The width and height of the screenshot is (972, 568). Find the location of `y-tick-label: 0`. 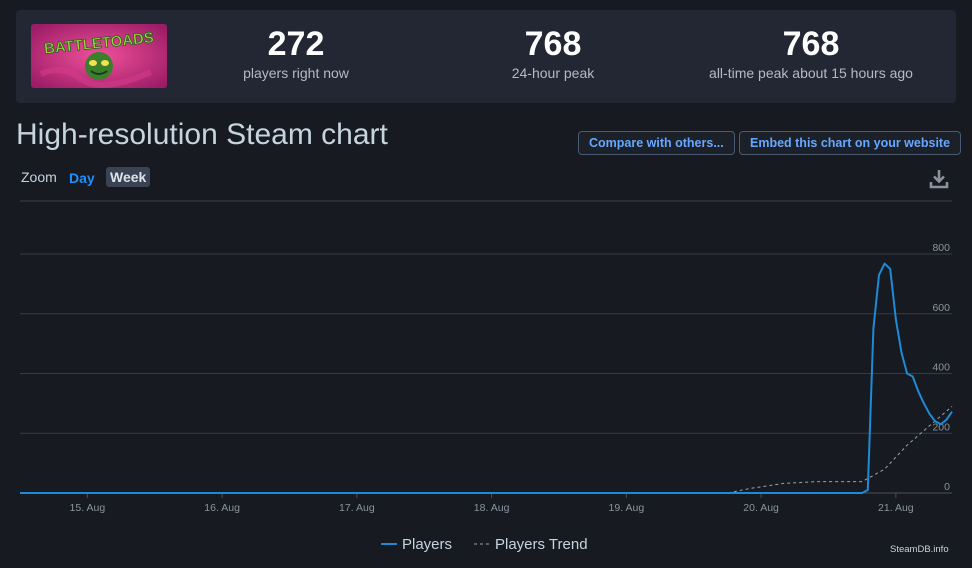

y-tick-label: 0 is located at coordinates (947, 487).